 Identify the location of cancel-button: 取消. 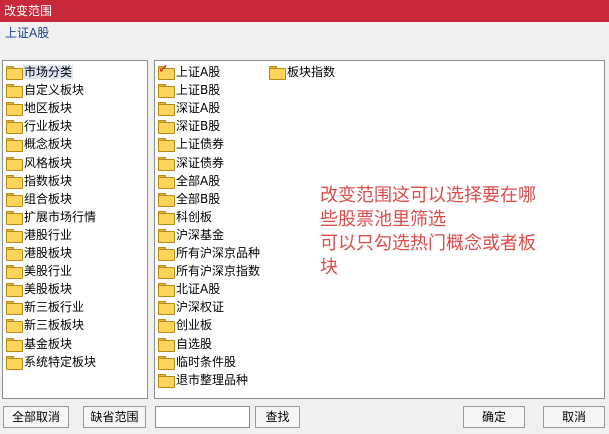
(574, 417).